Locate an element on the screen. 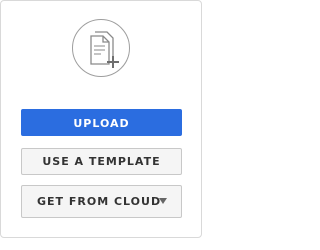  use-template-button-label: USE A TEMPLATE is located at coordinates (101, 161).